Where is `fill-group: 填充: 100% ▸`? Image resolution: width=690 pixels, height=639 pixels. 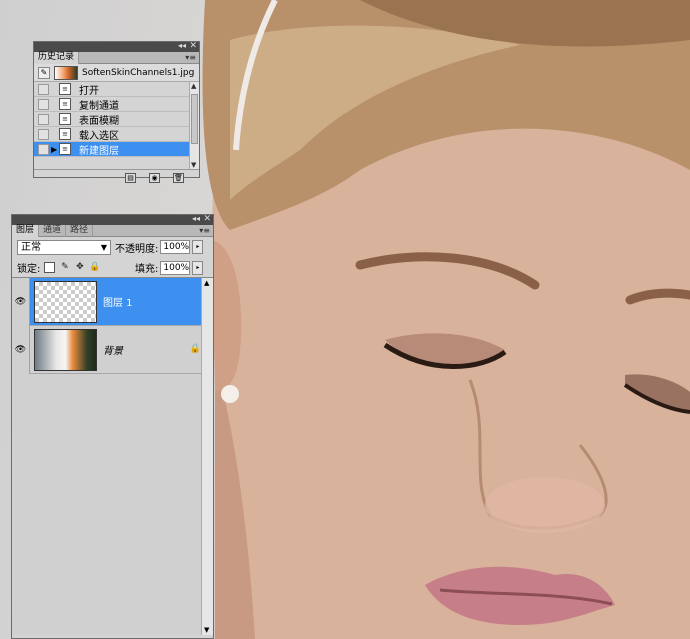
fill-group: 填充: 100% ▸ is located at coordinates (167, 267).